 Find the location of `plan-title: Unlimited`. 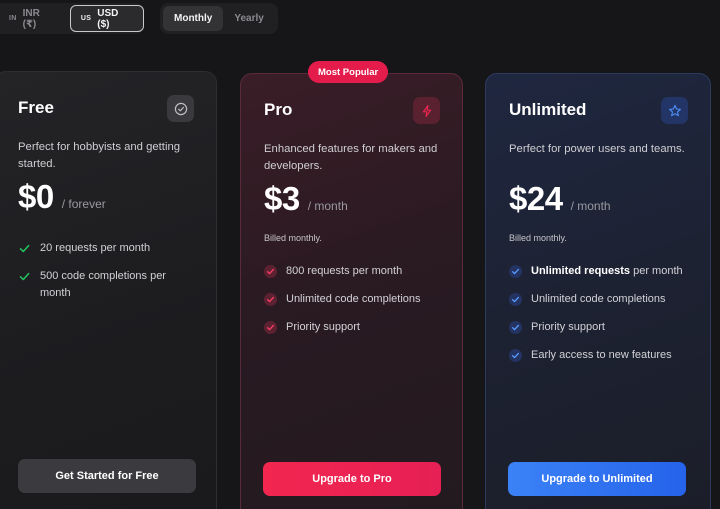

plan-title: Unlimited is located at coordinates (548, 109).